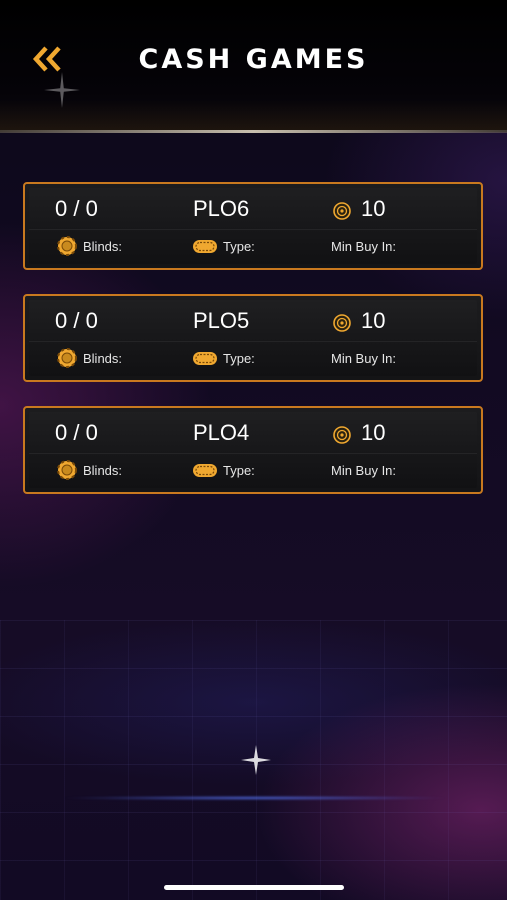 This screenshot has width=507, height=900. I want to click on game-type: PLO5, so click(221, 320).